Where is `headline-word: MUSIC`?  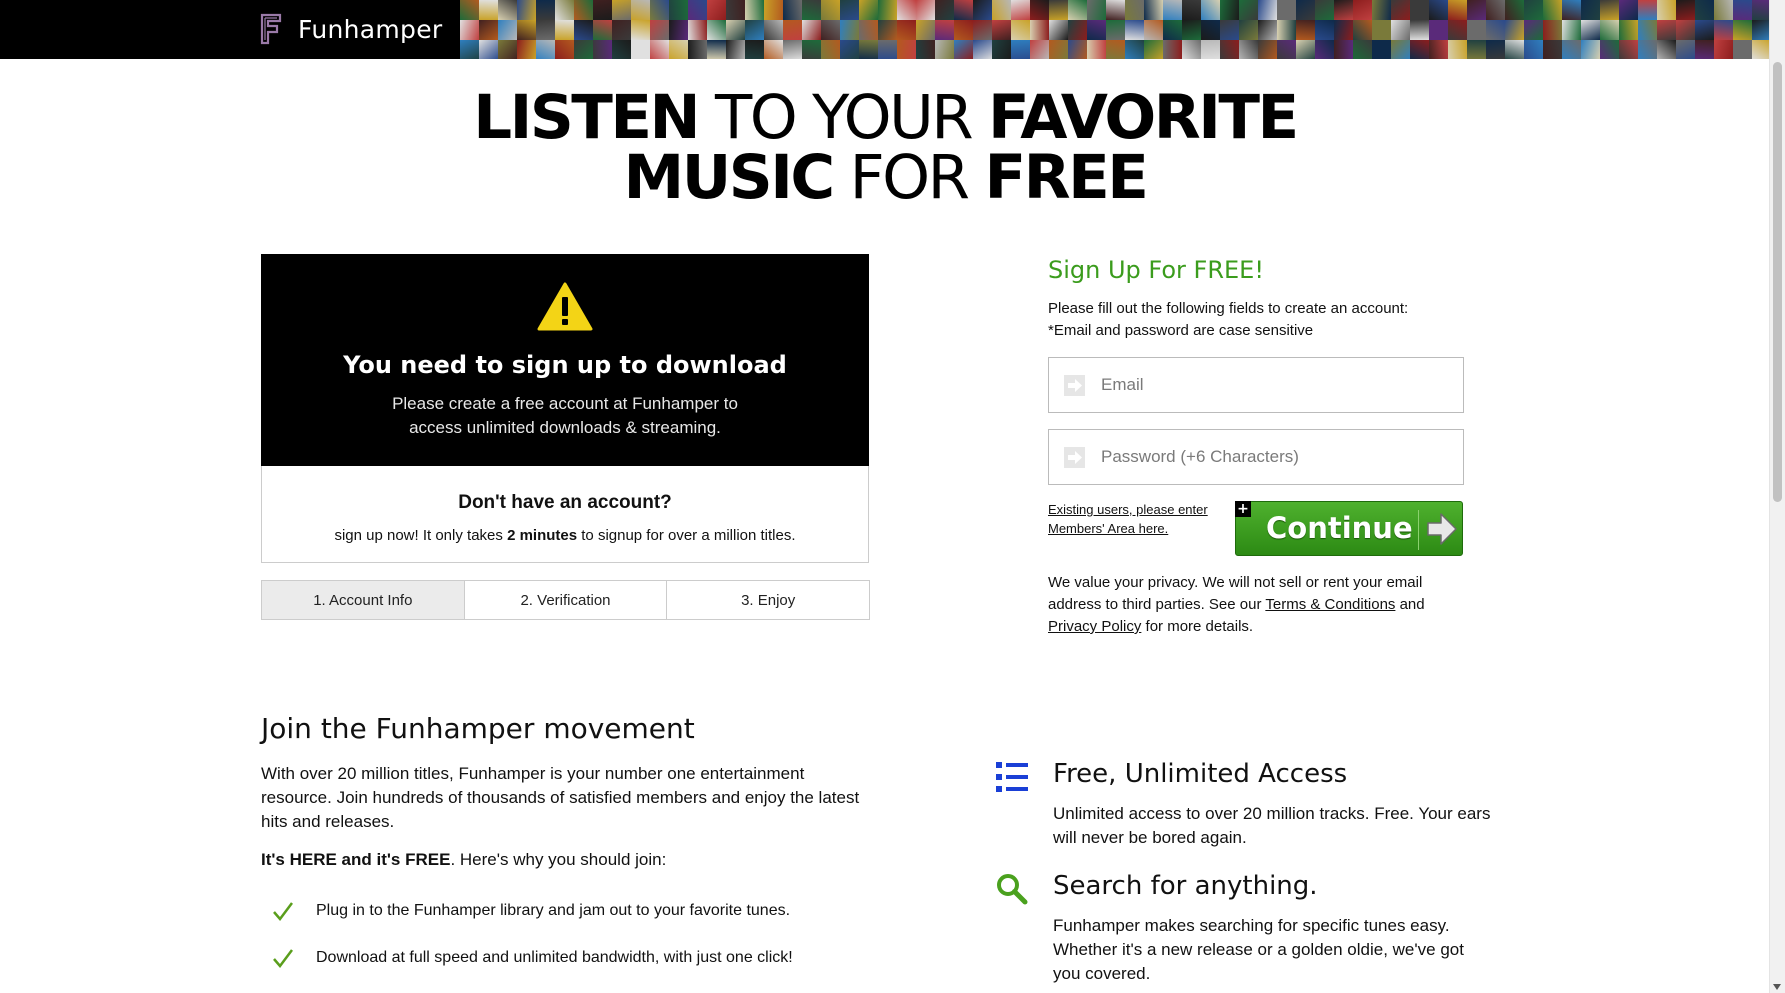 headline-word: MUSIC is located at coordinates (729, 177).